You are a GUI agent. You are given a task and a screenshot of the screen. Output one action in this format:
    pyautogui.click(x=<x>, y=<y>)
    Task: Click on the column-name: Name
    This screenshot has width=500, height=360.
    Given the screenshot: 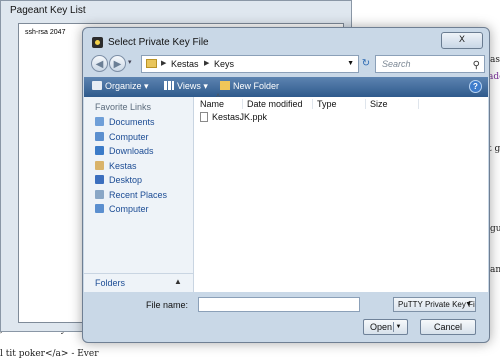 What is the action you would take?
    pyautogui.click(x=212, y=104)
    